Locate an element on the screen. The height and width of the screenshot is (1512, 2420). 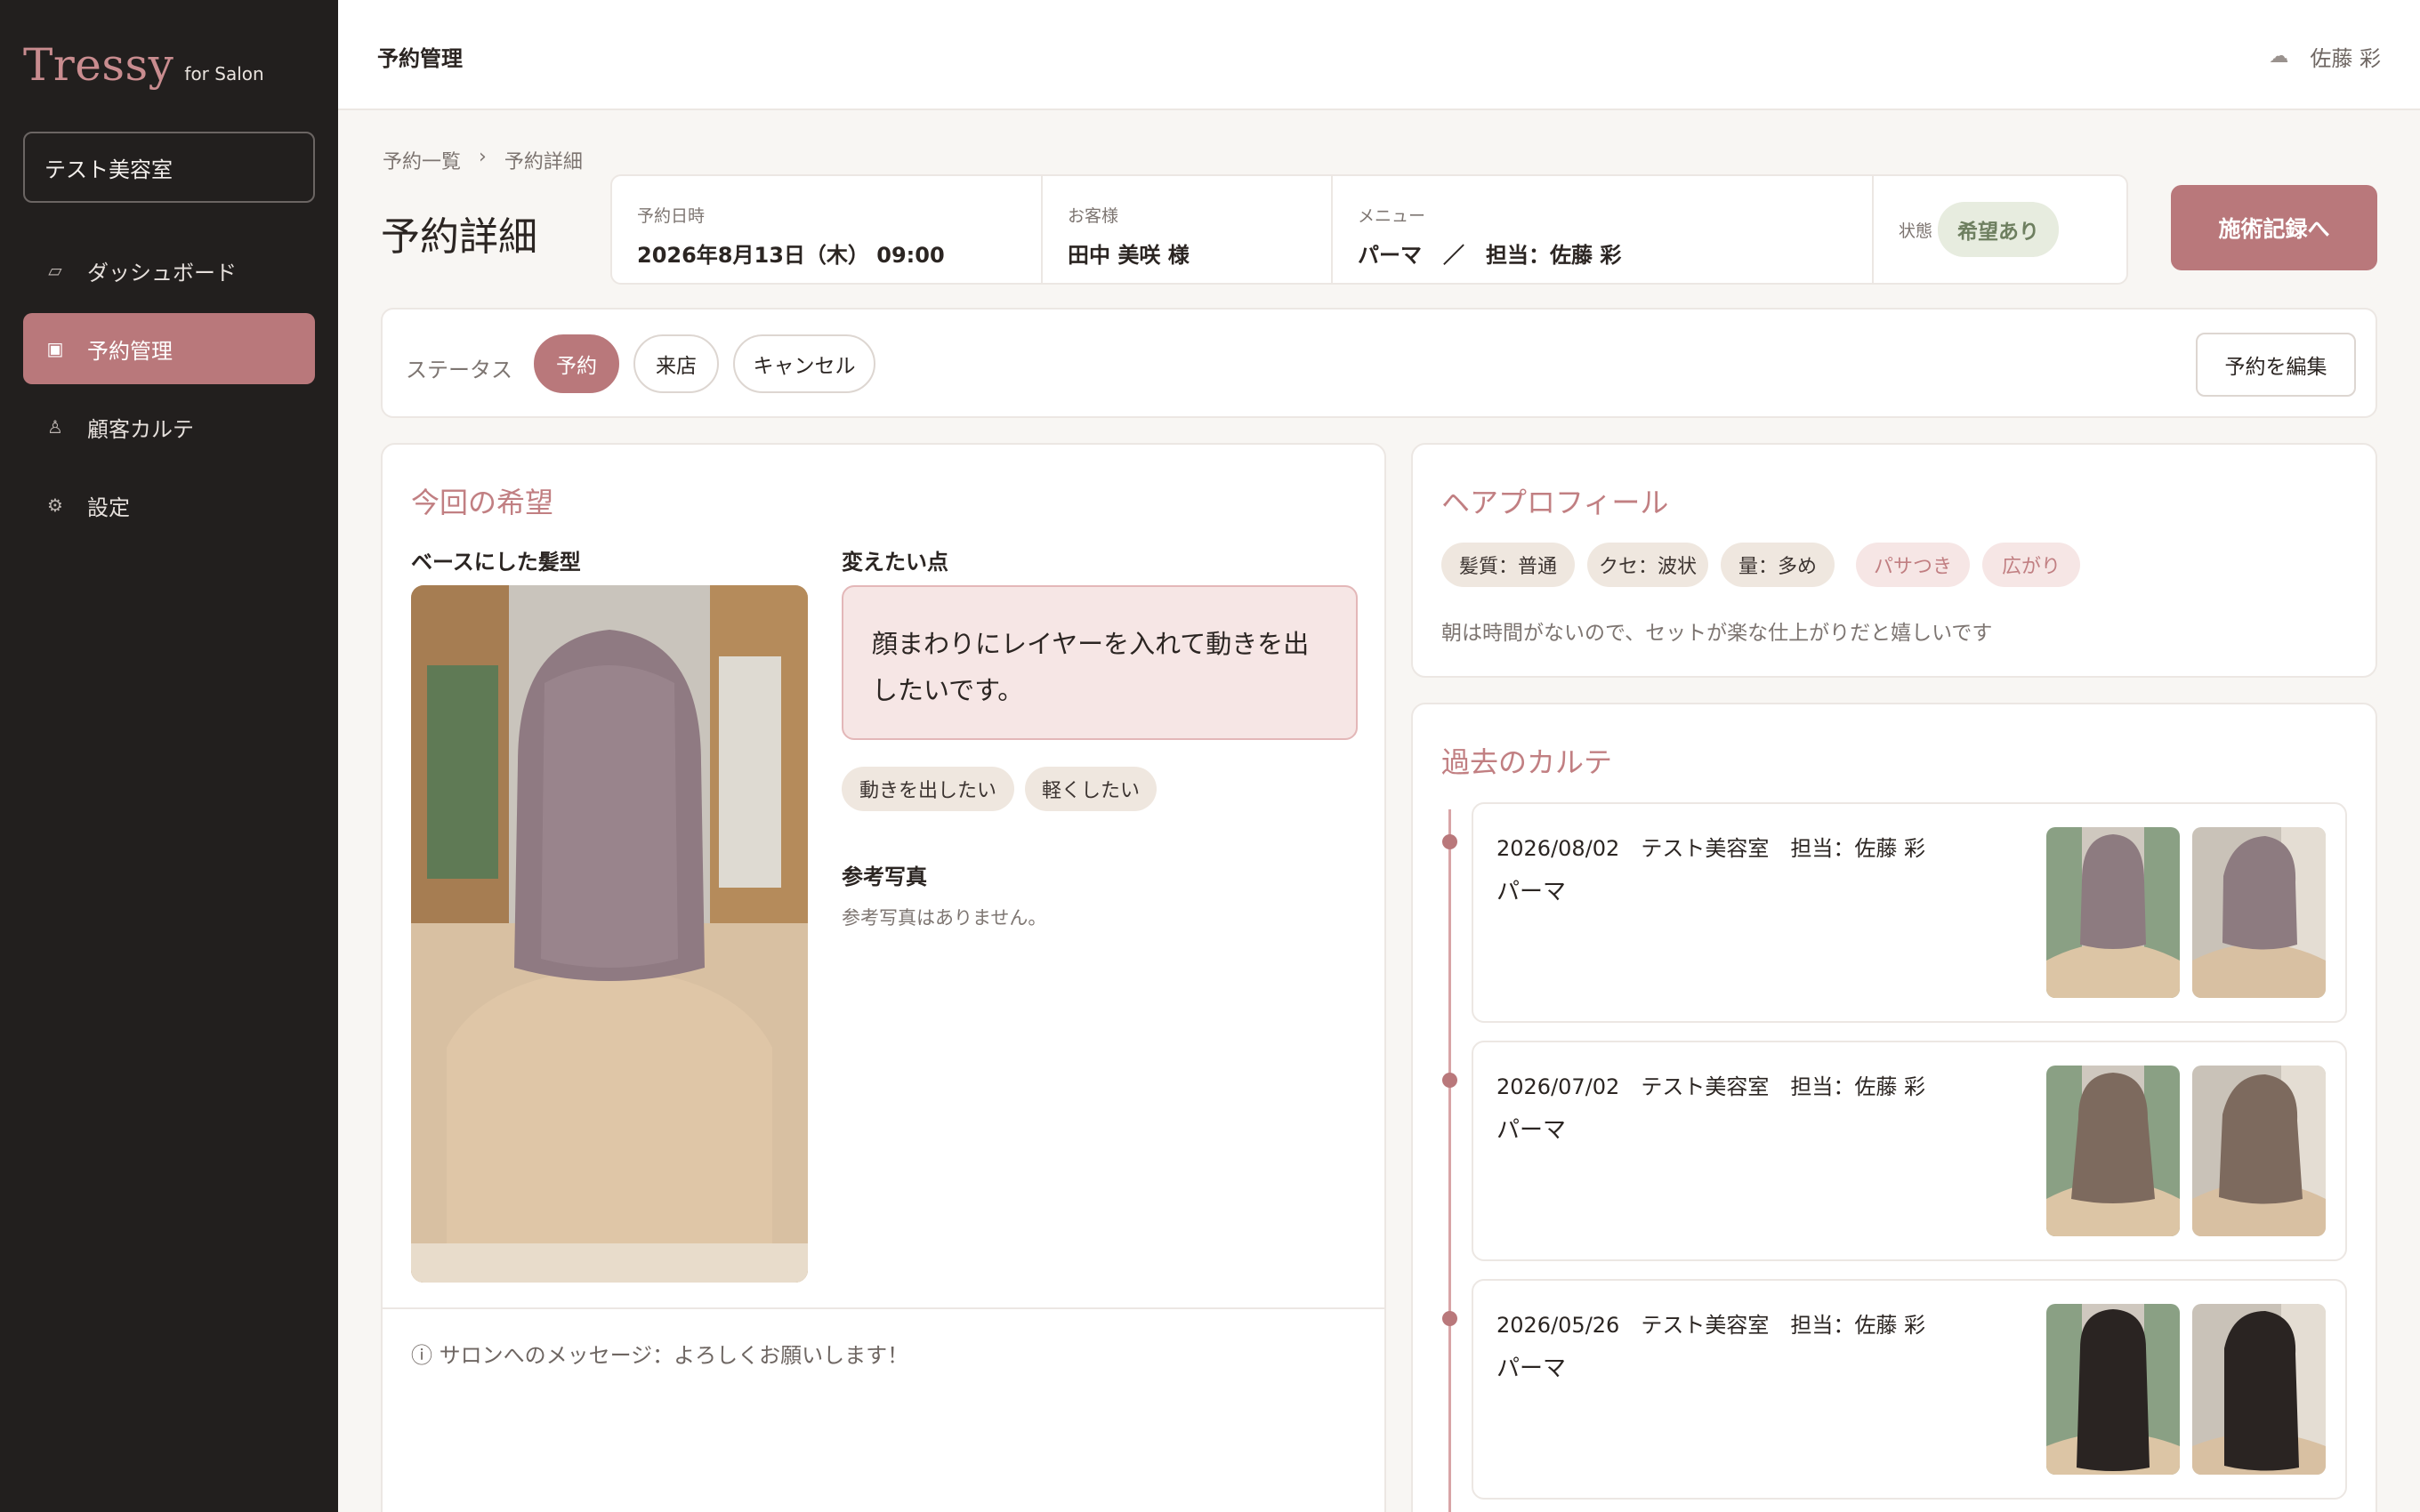
customer-cell: お客様 田中 美咲 様 is located at coordinates (1188, 229).